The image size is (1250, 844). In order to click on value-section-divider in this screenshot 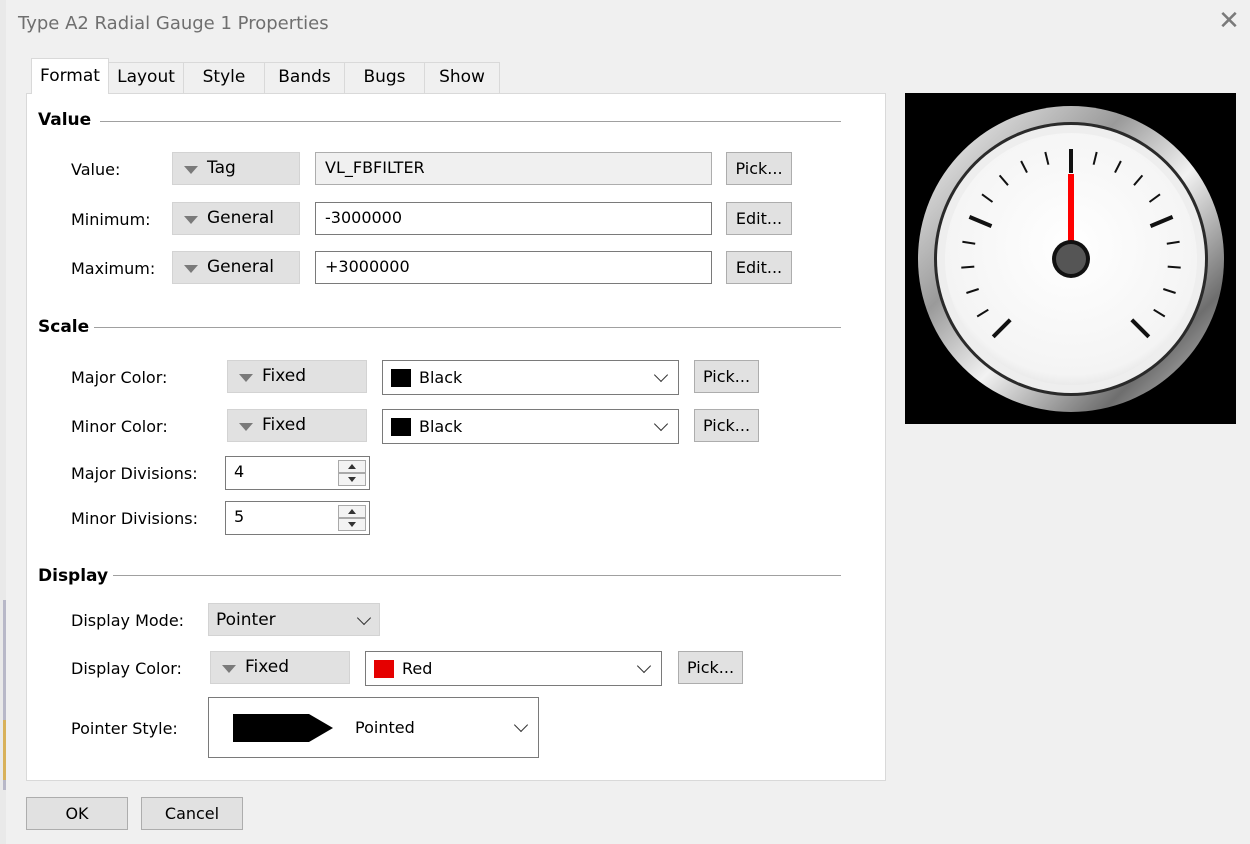, I will do `click(470, 121)`.